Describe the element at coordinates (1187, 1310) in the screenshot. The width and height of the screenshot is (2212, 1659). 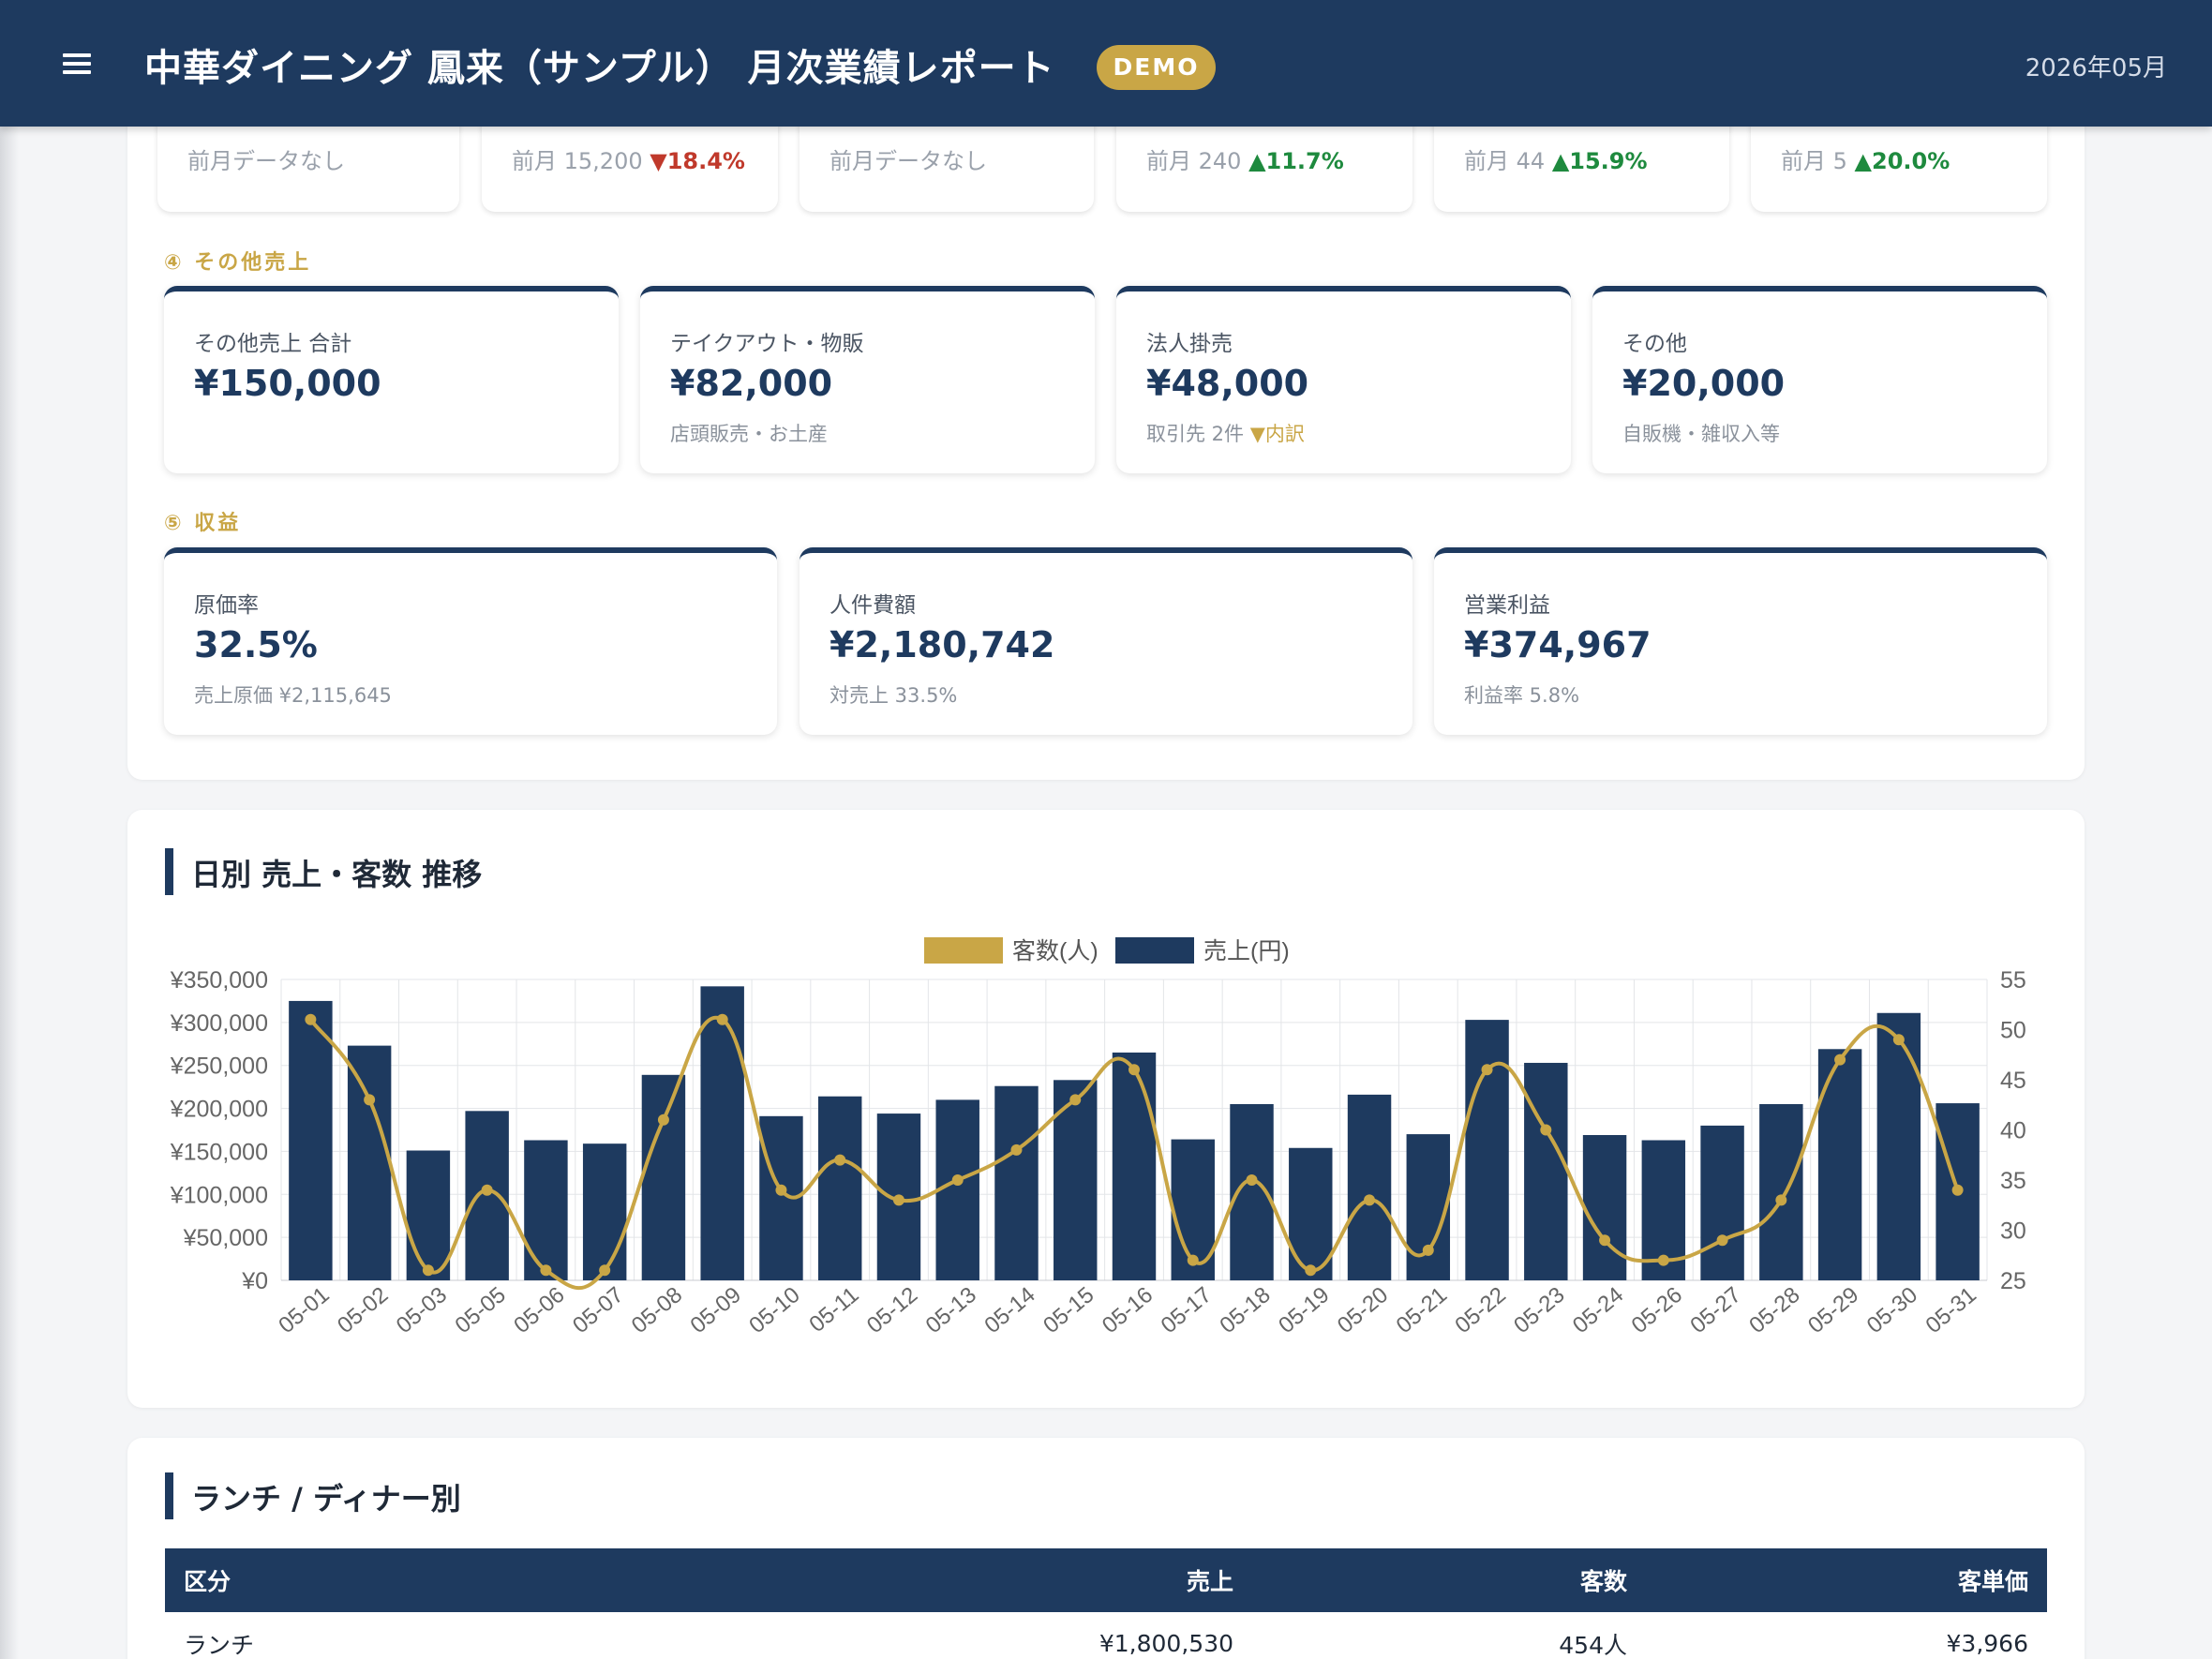
I see `x-tick-label: 05-17` at that location.